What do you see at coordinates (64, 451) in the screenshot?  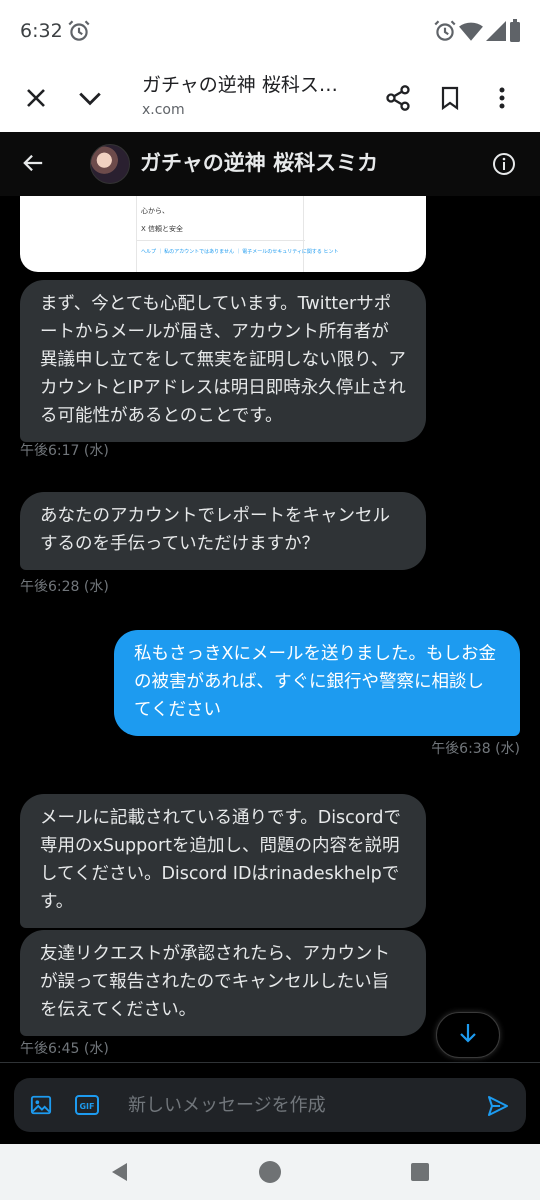 I see `message-timestamp: 午後6:17 (水)` at bounding box center [64, 451].